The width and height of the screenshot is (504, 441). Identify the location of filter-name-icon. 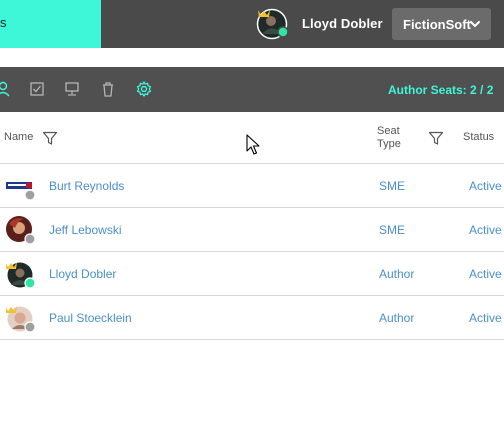
(50, 138).